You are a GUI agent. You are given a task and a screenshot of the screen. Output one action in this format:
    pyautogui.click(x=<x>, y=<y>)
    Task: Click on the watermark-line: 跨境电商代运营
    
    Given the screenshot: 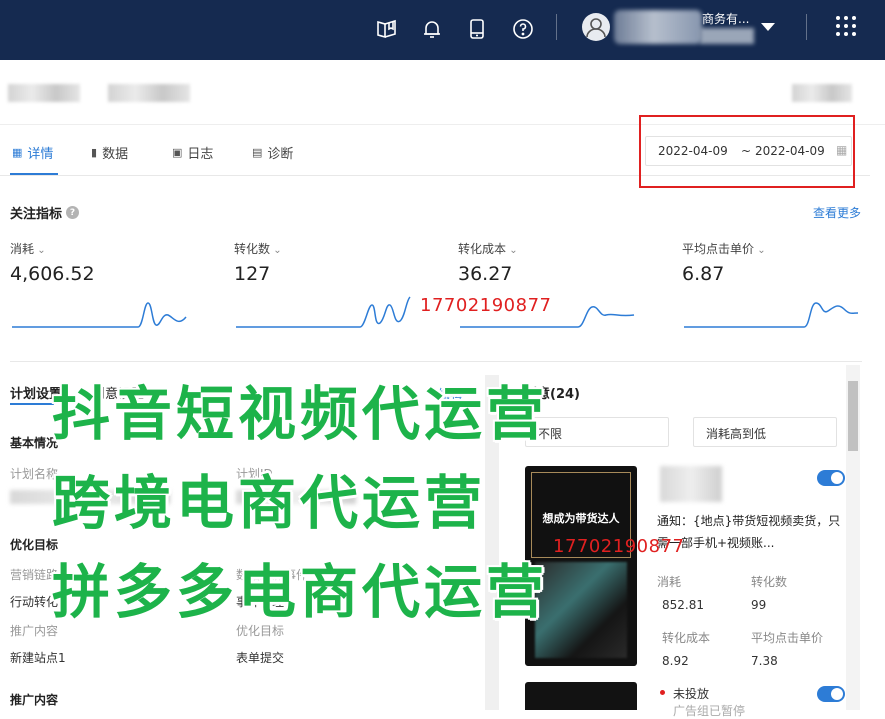 What is the action you would take?
    pyautogui.click(x=269, y=503)
    